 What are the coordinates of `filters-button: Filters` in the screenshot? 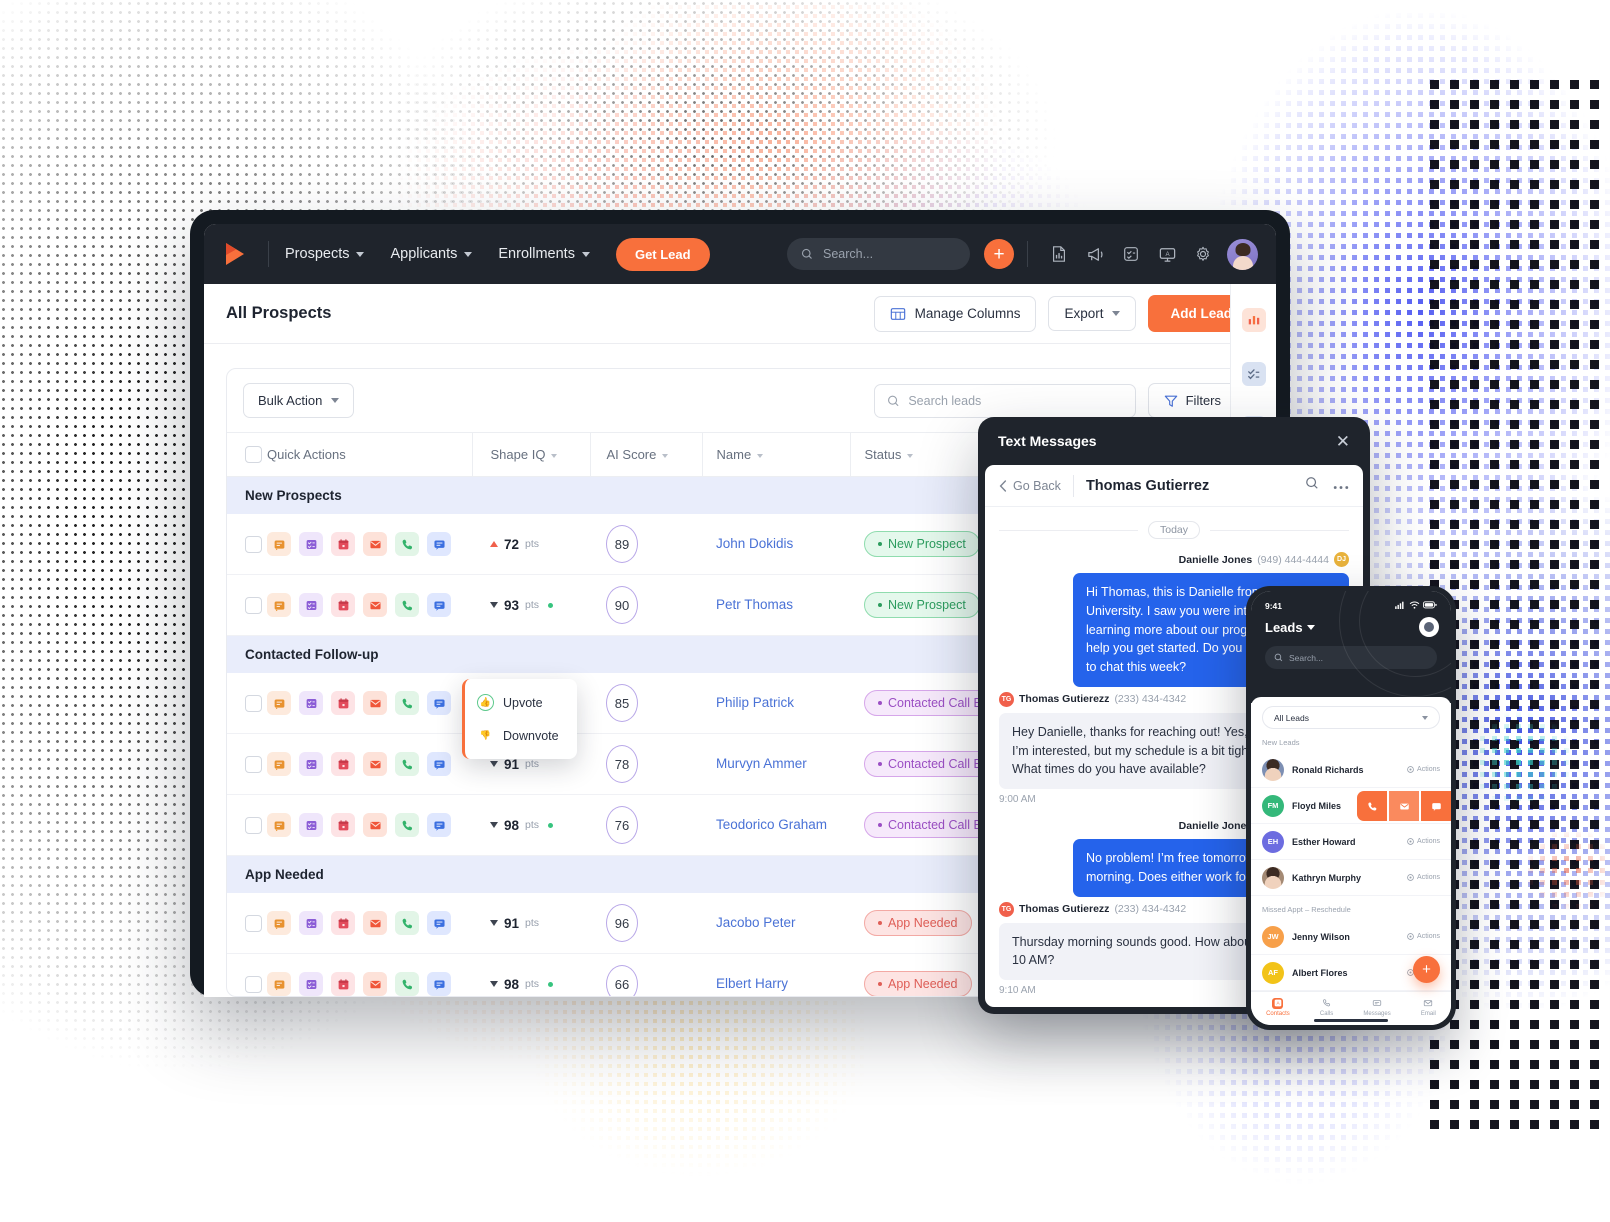 It's located at (1192, 400).